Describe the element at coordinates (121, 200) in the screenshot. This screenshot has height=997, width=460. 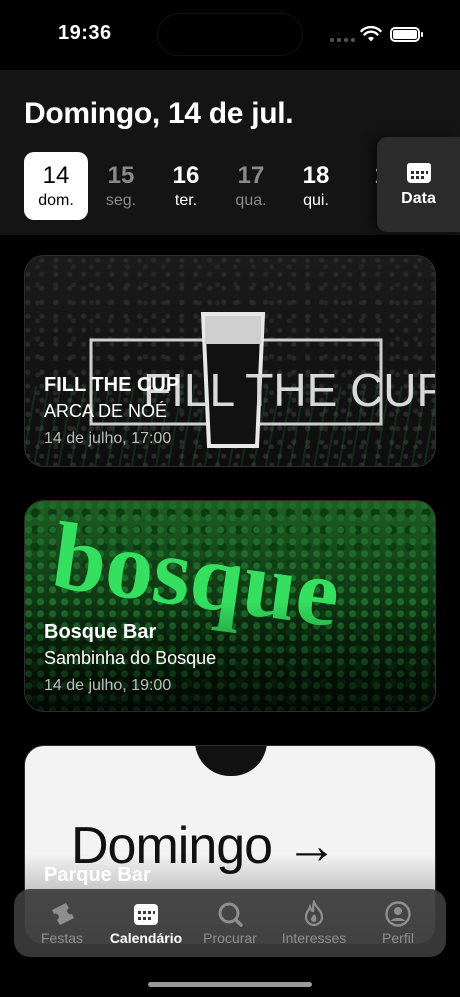
I see `day-weekday: seg.` at that location.